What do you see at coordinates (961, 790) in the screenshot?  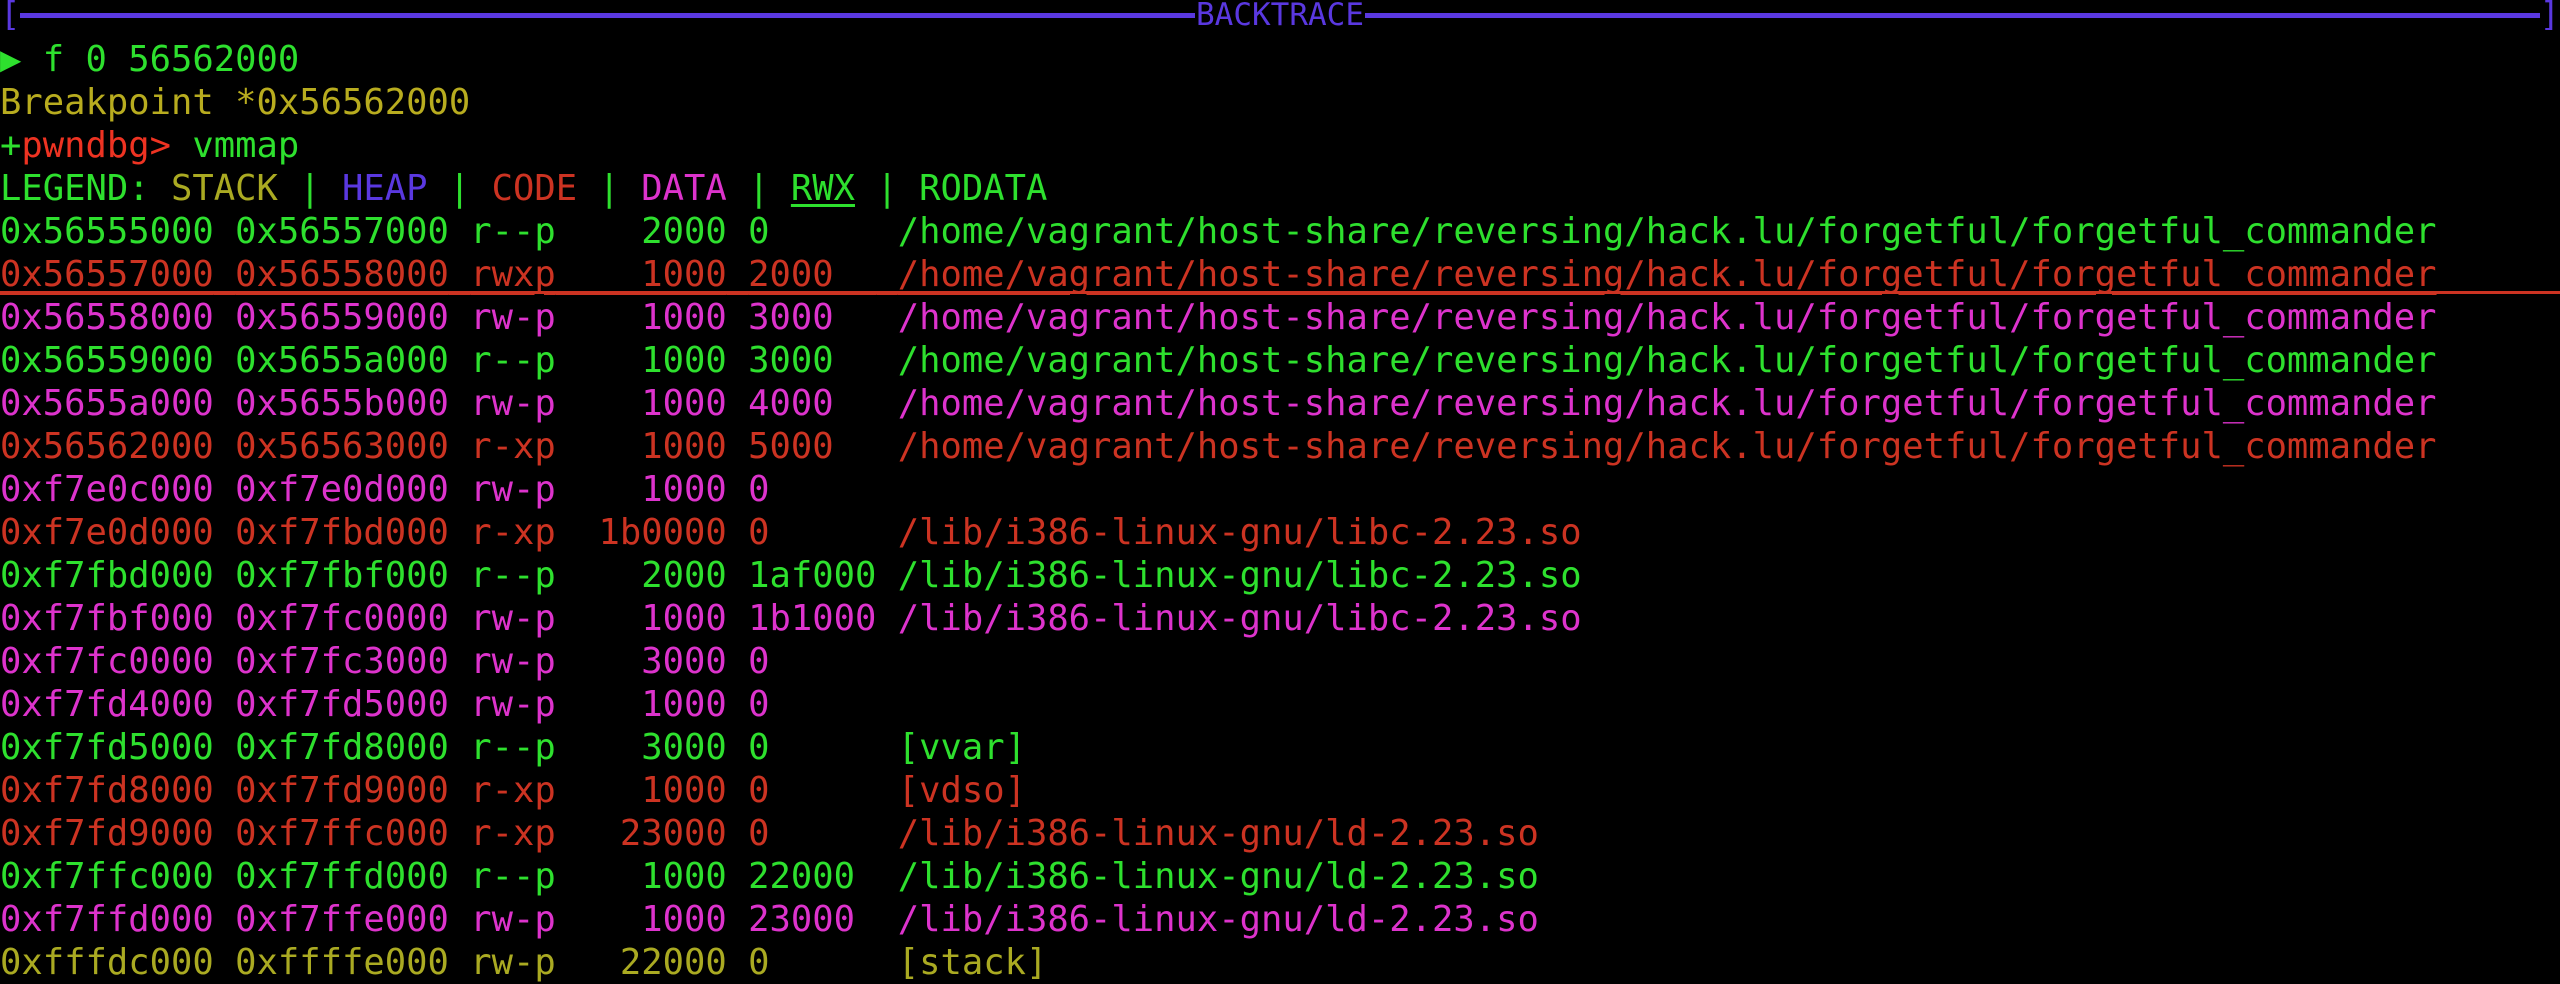 I see `vmmap-cell-objfile: [vdso]` at bounding box center [961, 790].